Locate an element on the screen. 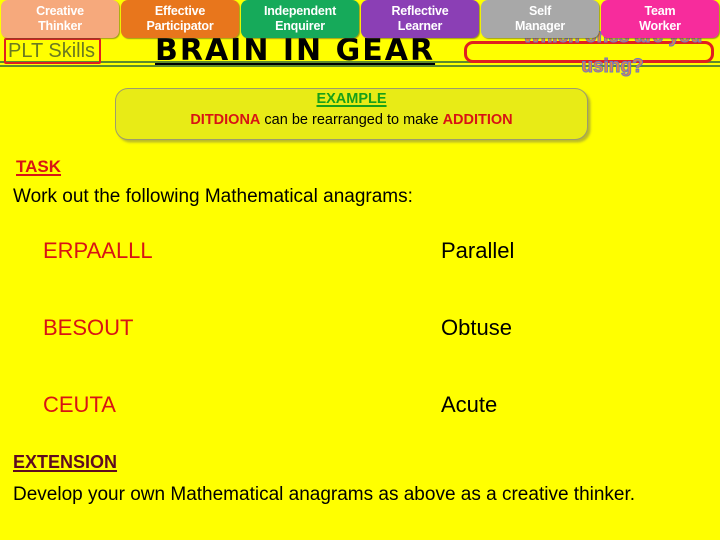 The image size is (720, 540). anagram-clue: BESOUT is located at coordinates (88, 327).